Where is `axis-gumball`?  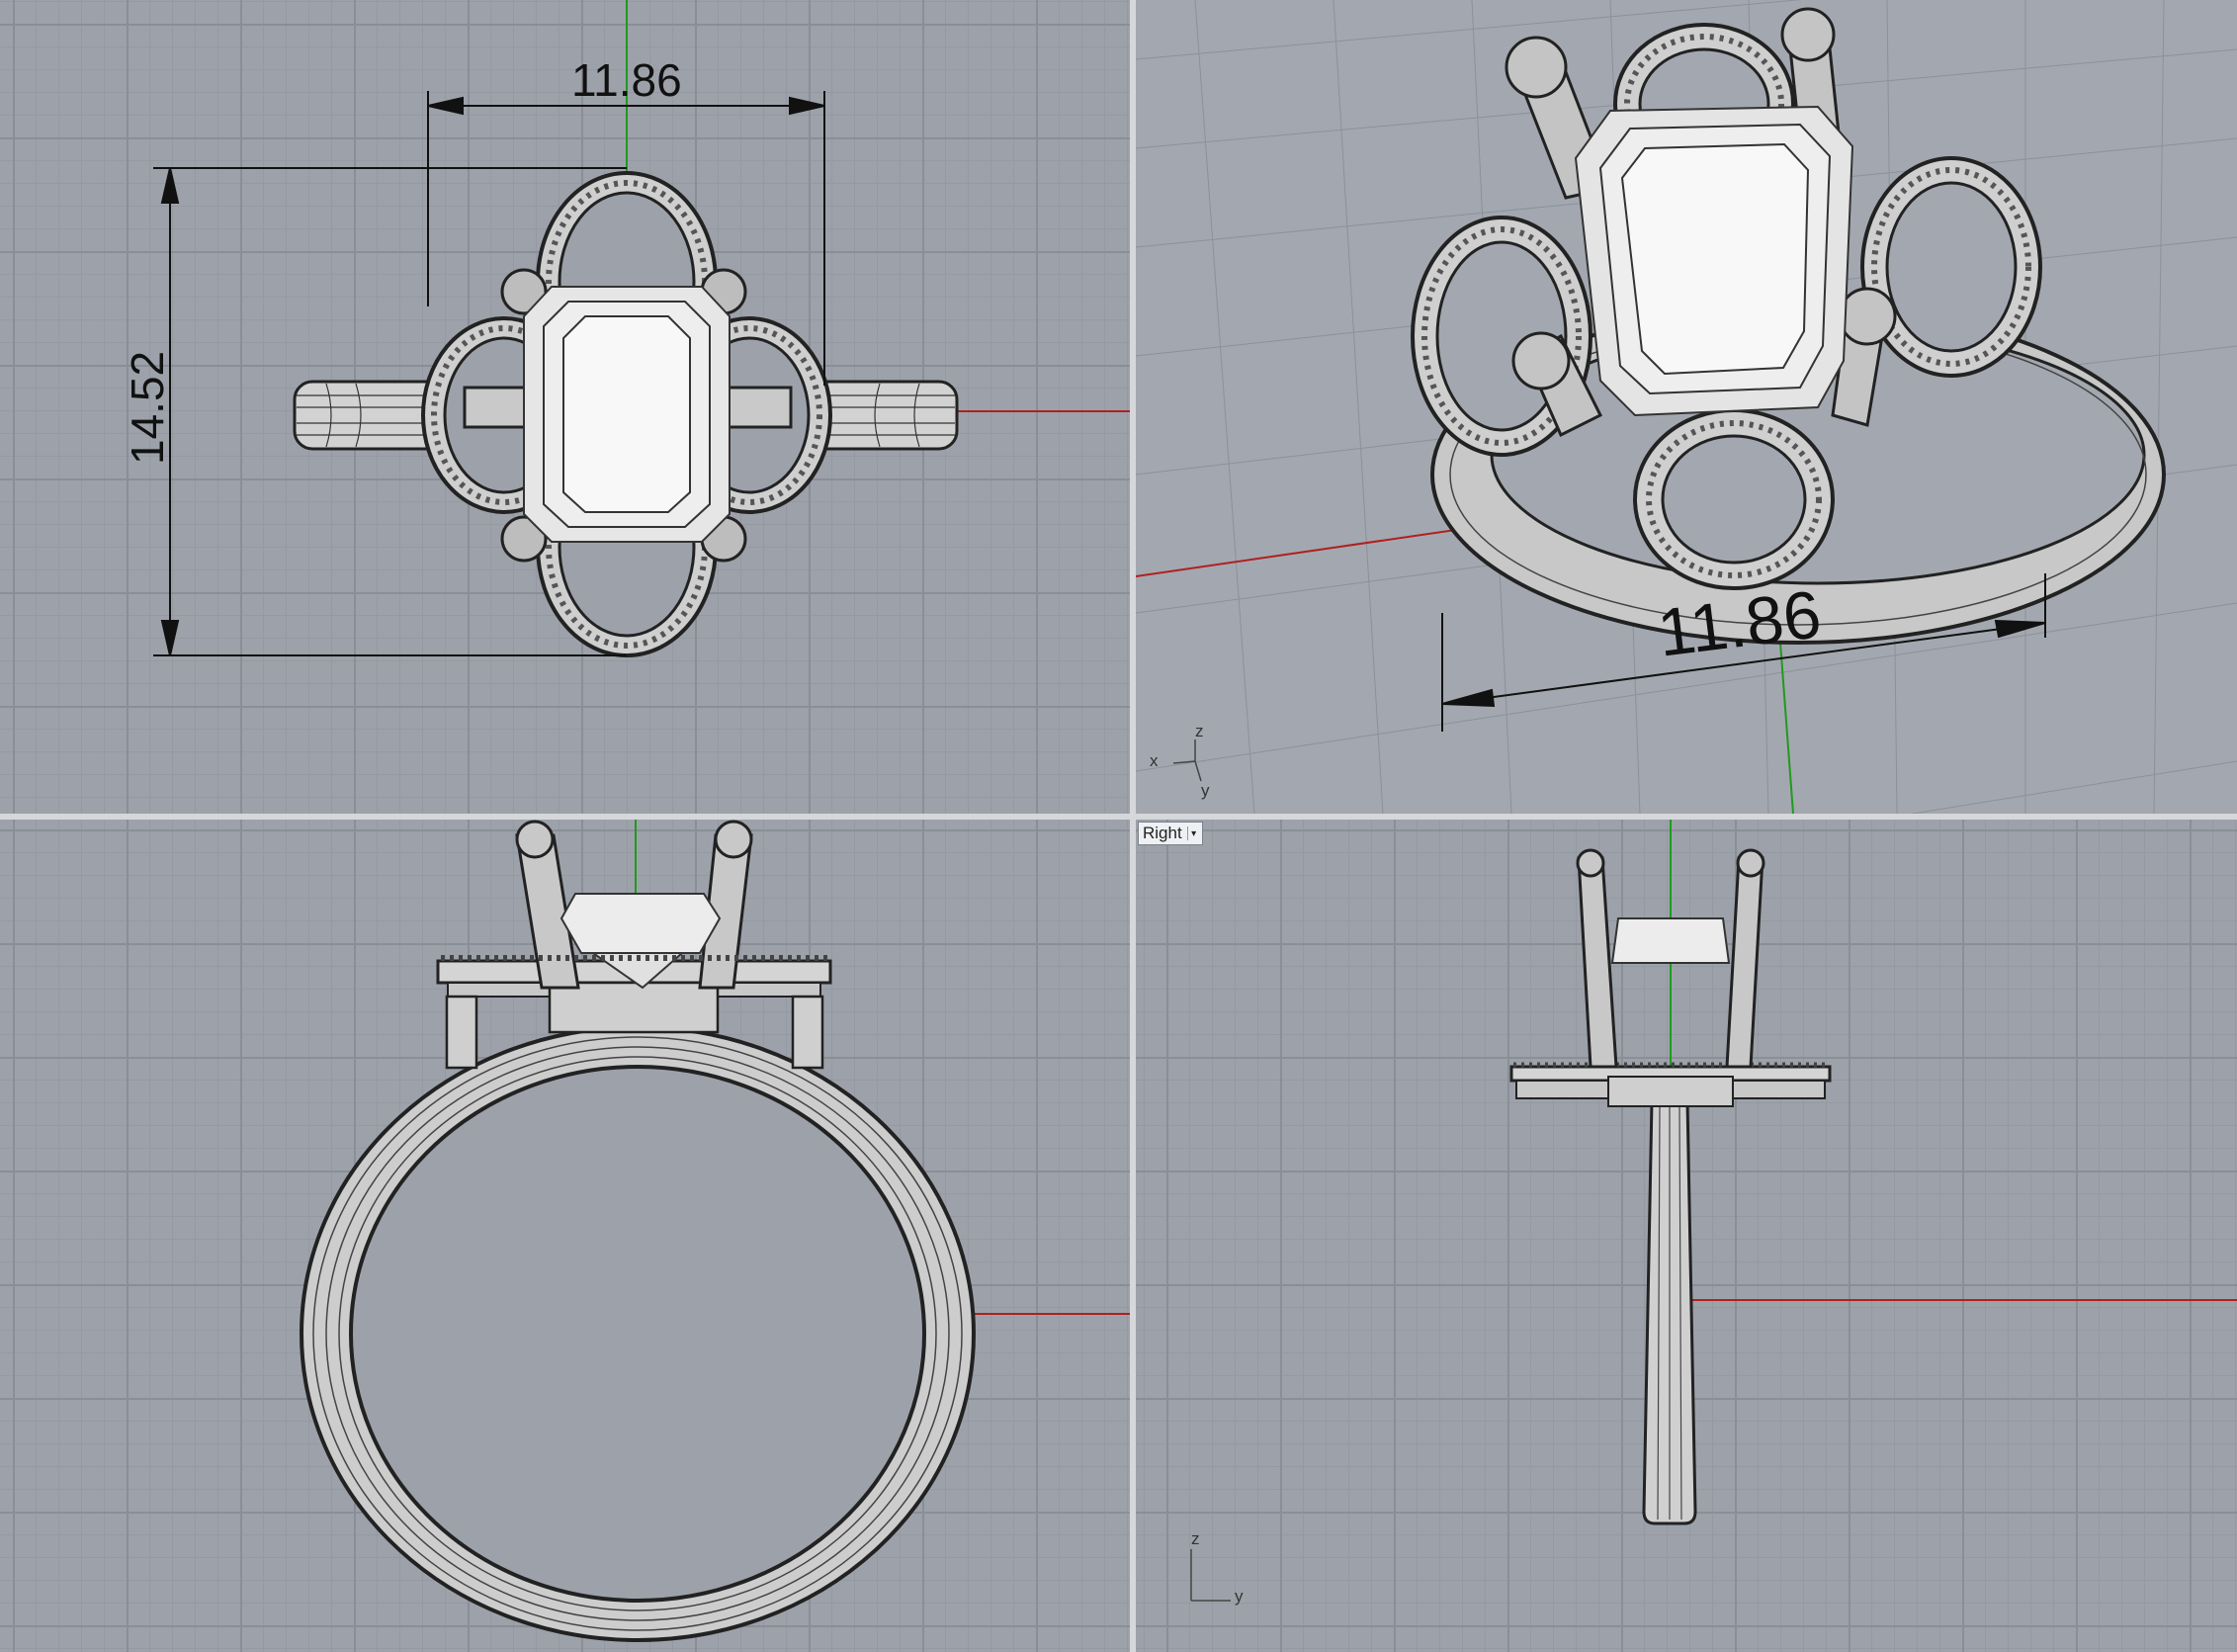
axis-gumball is located at coordinates (1187, 761).